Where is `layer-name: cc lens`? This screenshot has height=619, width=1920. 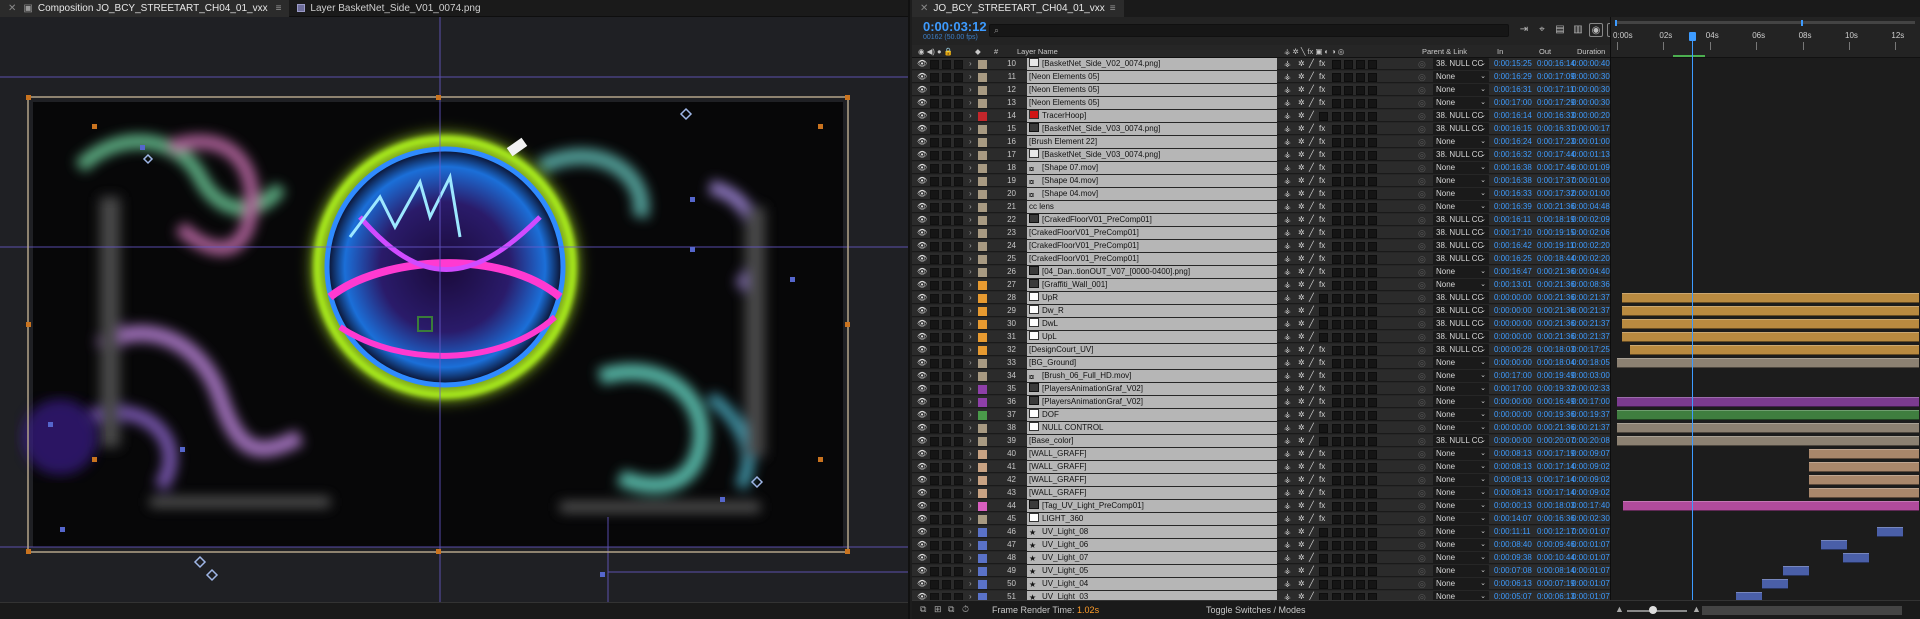
layer-name: cc lens is located at coordinates (1152, 207).